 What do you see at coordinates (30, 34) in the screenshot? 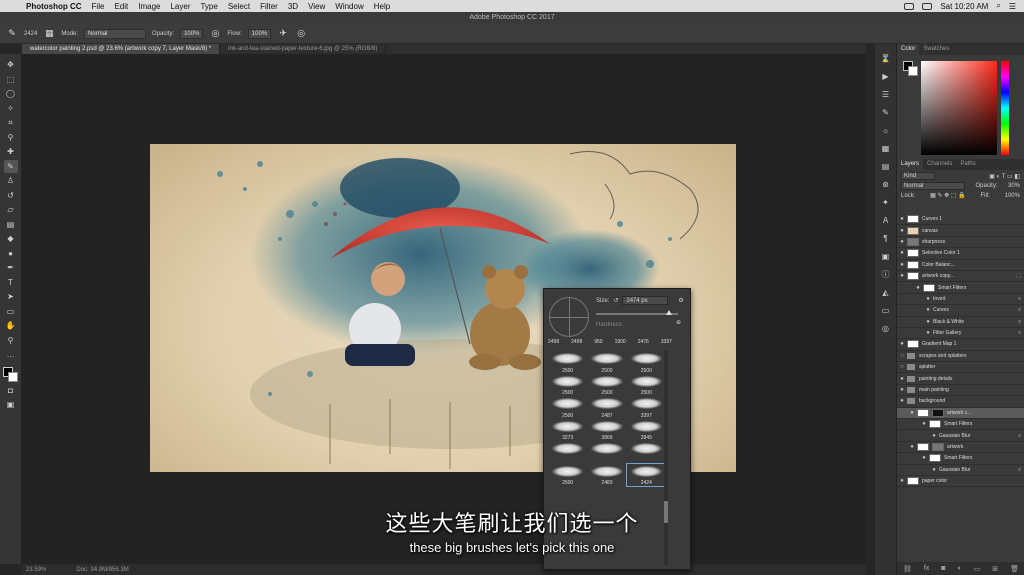
I see `brush-size-readout: 2424` at bounding box center [30, 34].